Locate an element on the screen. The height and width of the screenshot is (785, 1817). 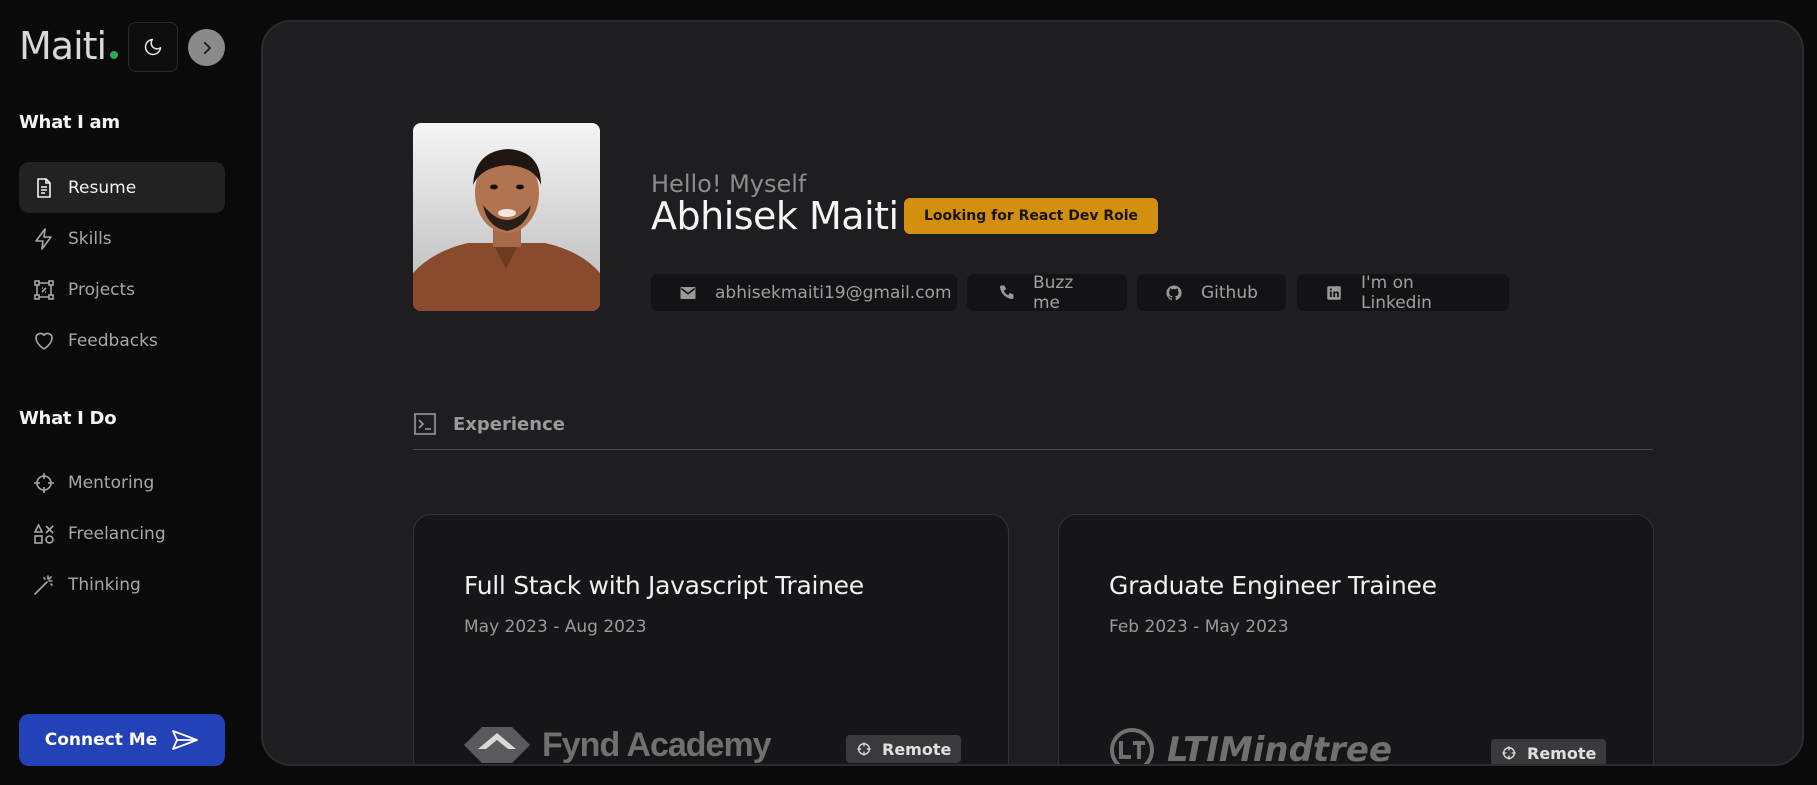
job-title: Graduate Engineer Trainee is located at coordinates (1273, 585).